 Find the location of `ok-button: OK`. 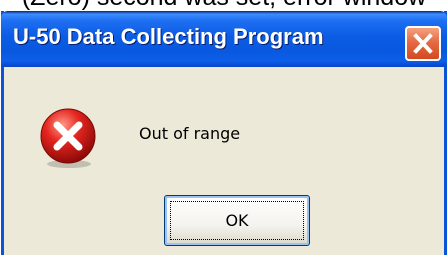

ok-button: OK is located at coordinates (237, 220).